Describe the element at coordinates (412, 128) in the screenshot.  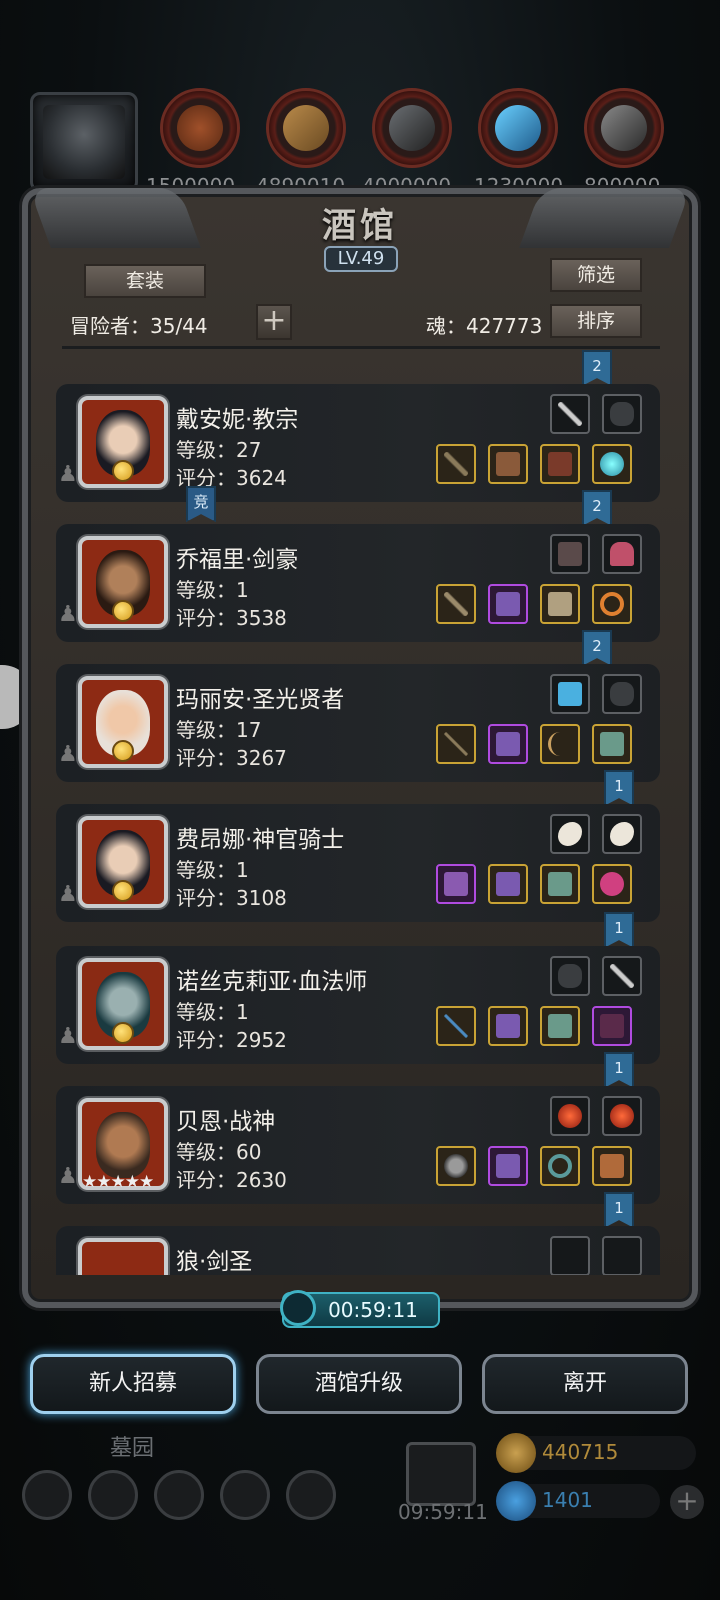
I see `stone-icon` at that location.